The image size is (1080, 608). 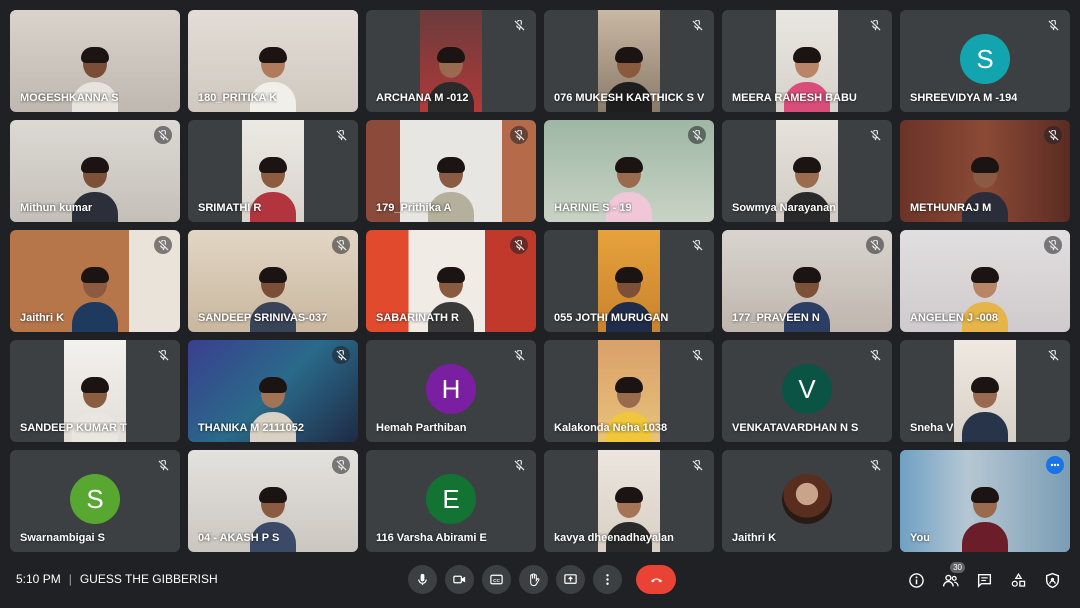 What do you see at coordinates (795, 428) in the screenshot?
I see `participant-name: VENKATAVARDHAN N S` at bounding box center [795, 428].